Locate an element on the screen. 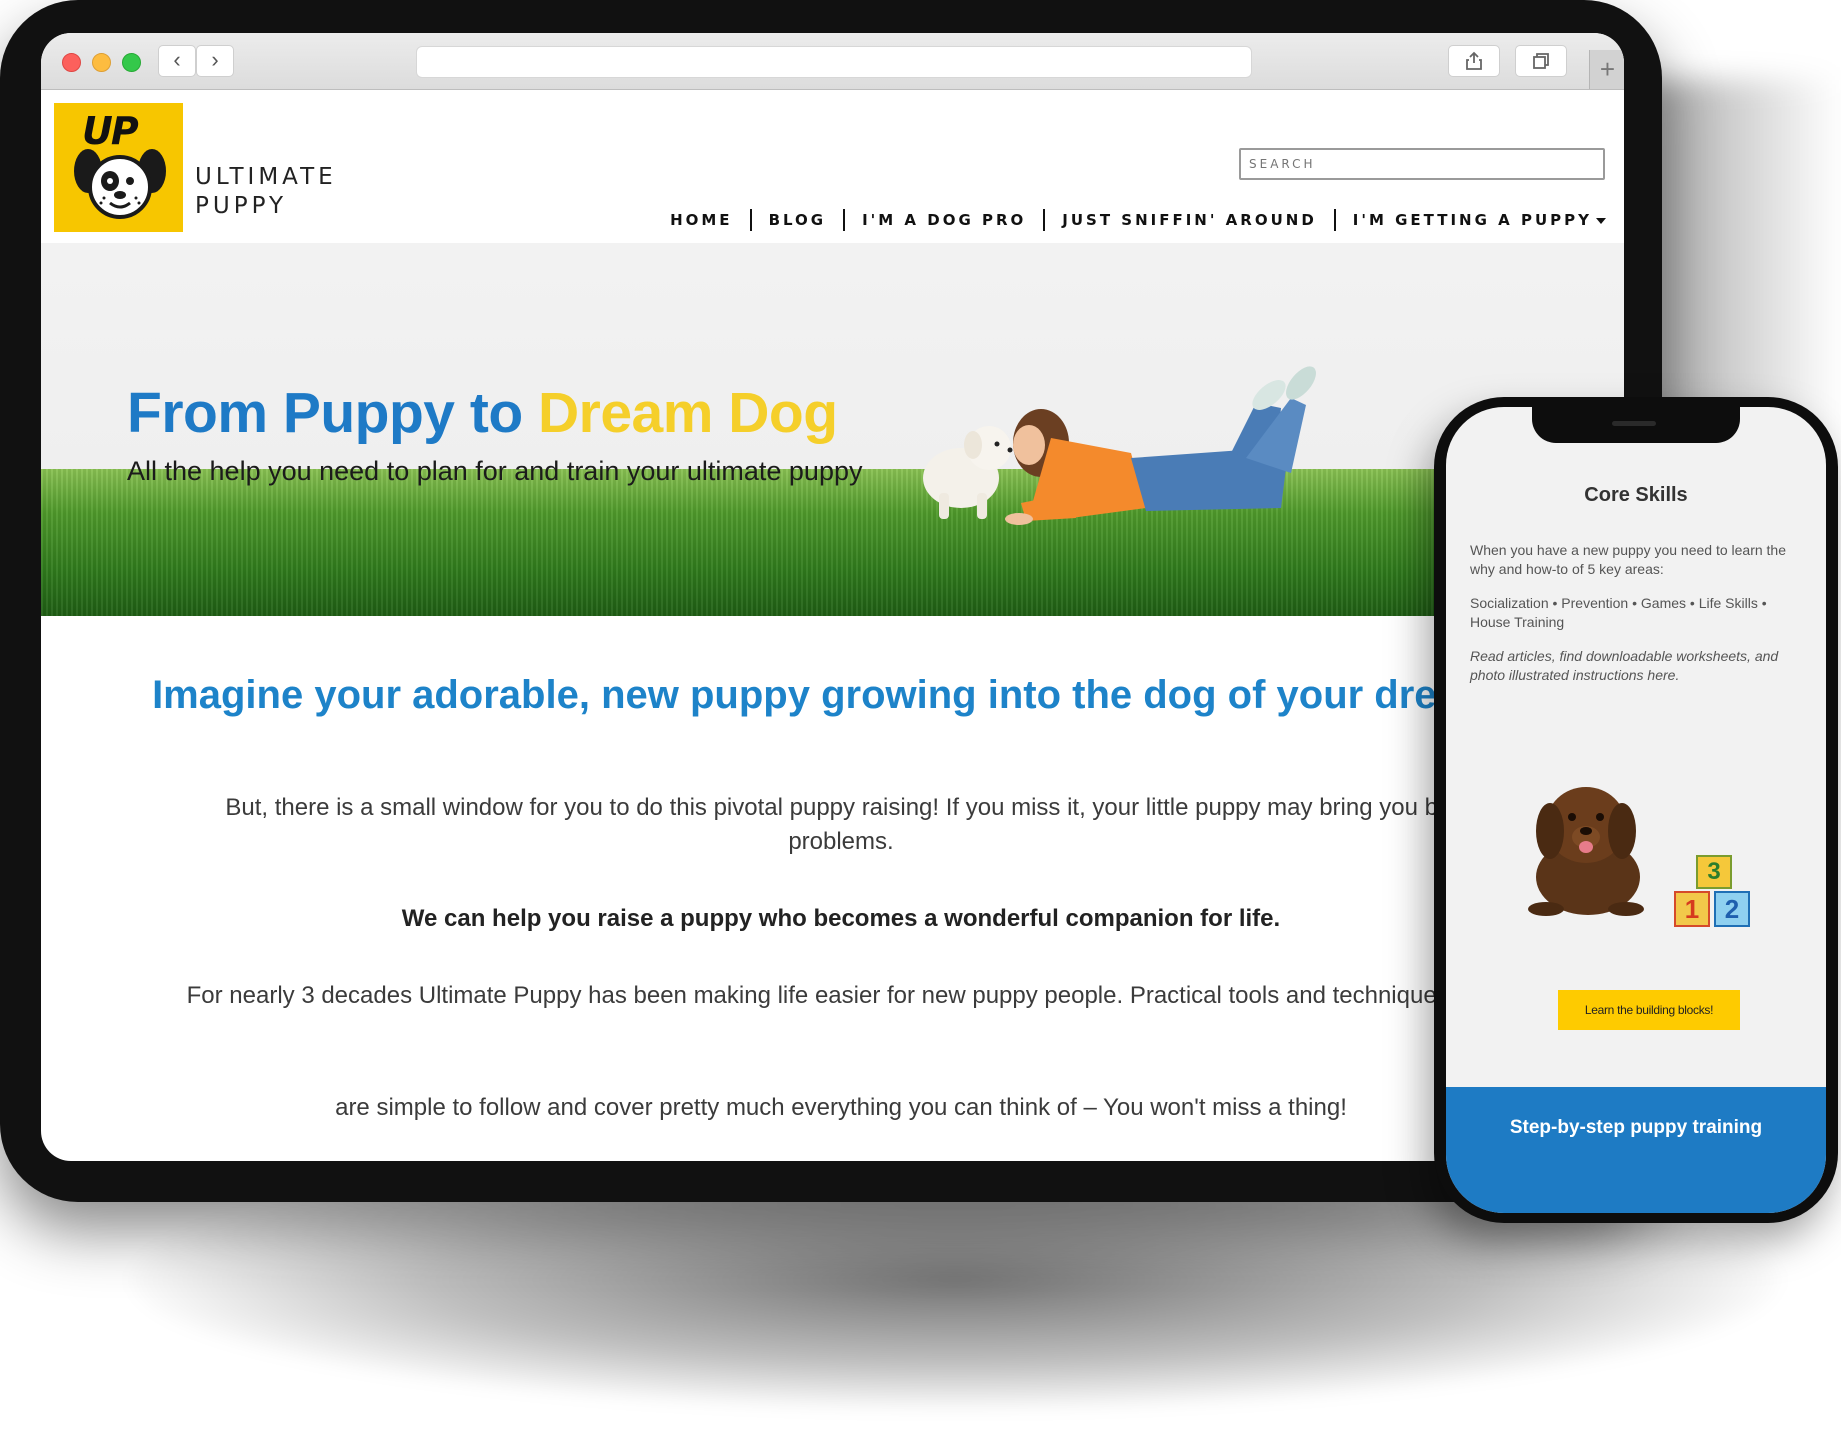  number-block: 1 is located at coordinates (1692, 909).